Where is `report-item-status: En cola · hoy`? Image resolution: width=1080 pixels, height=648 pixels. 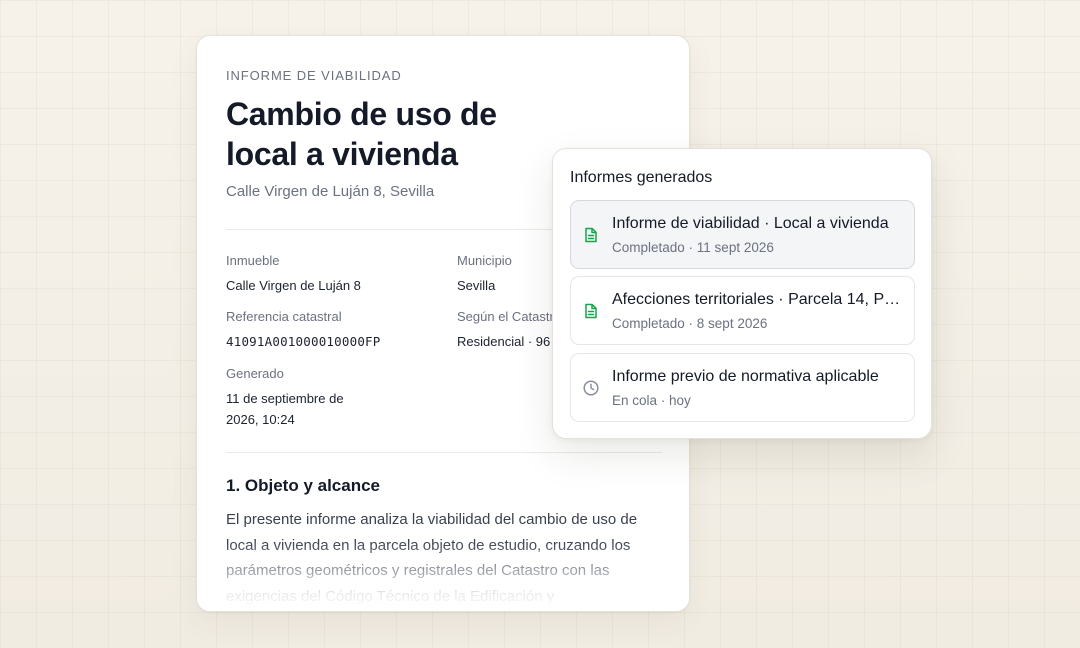 report-item-status: En cola · hoy is located at coordinates (651, 400).